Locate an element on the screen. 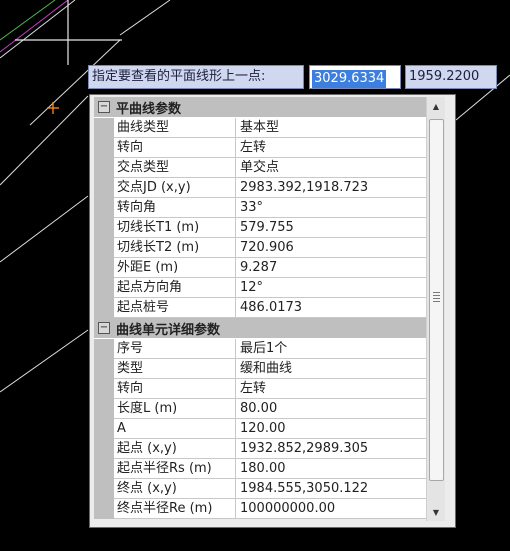 The height and width of the screenshot is (551, 510). property-row: 曲线类型 基本型 is located at coordinates (263, 128).